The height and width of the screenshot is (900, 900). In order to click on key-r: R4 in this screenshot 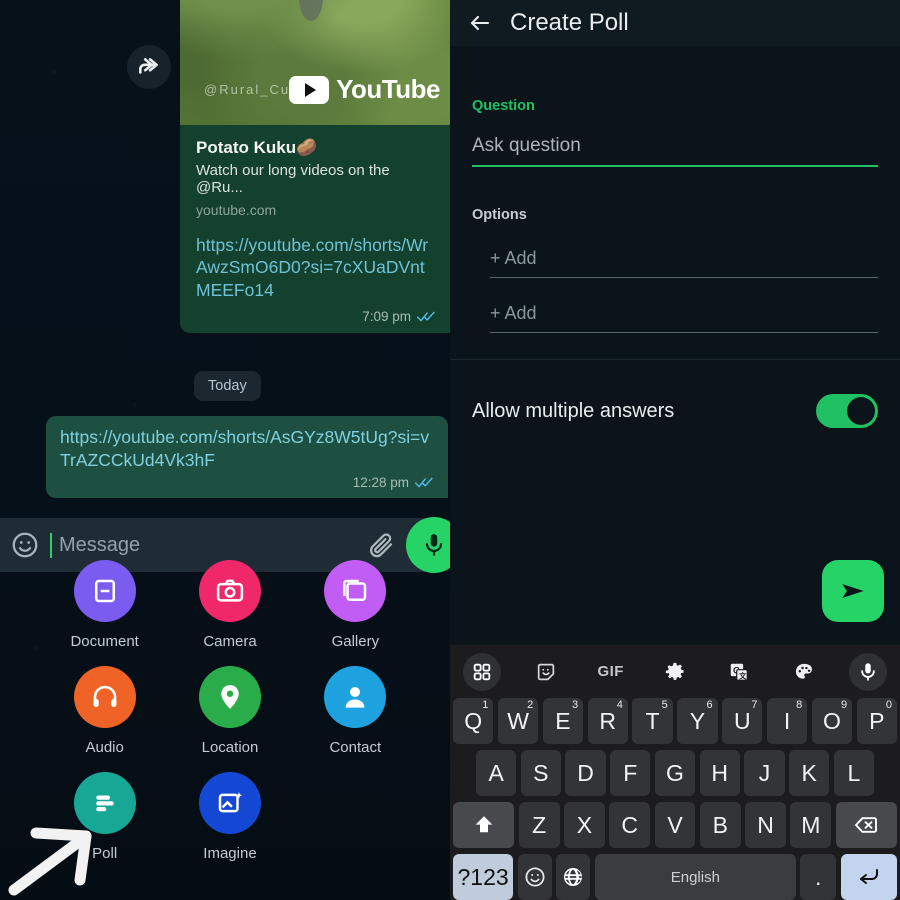, I will do `click(607, 721)`.